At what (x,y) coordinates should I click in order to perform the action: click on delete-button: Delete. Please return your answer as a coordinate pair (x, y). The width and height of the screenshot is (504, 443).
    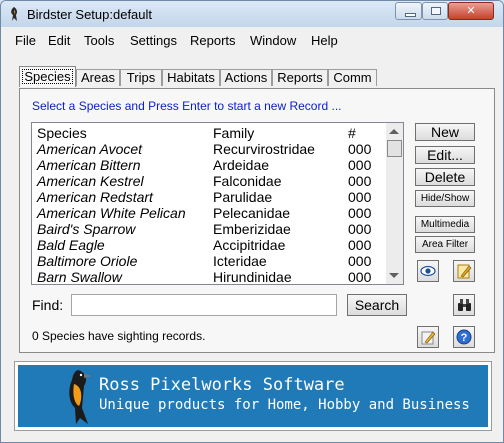
    Looking at the image, I should click on (445, 177).